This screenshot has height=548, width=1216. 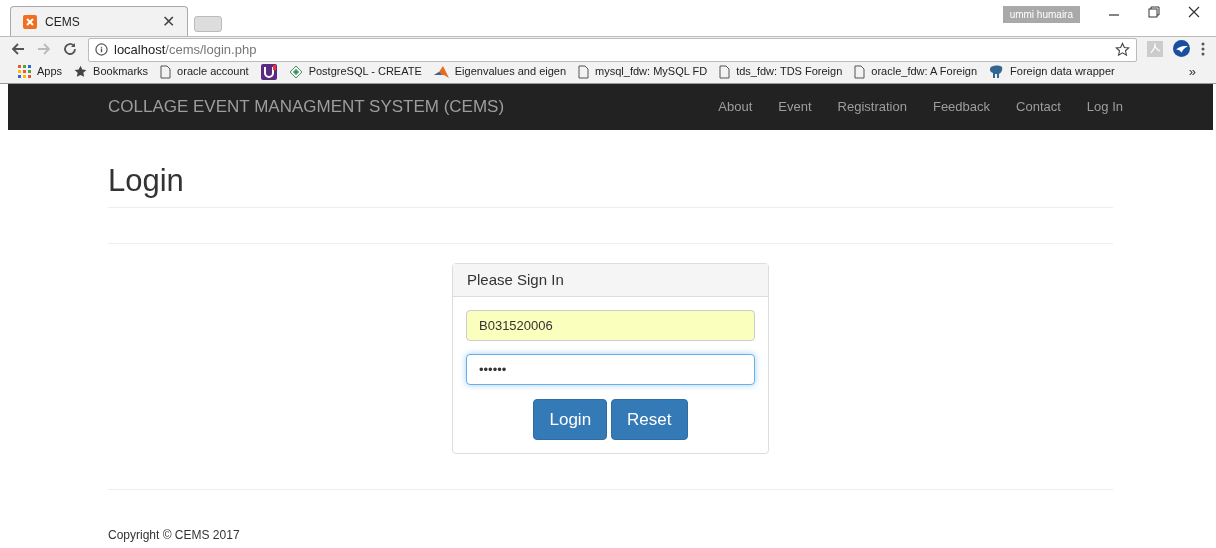 What do you see at coordinates (101, 49) in the screenshot?
I see `info-icon` at bounding box center [101, 49].